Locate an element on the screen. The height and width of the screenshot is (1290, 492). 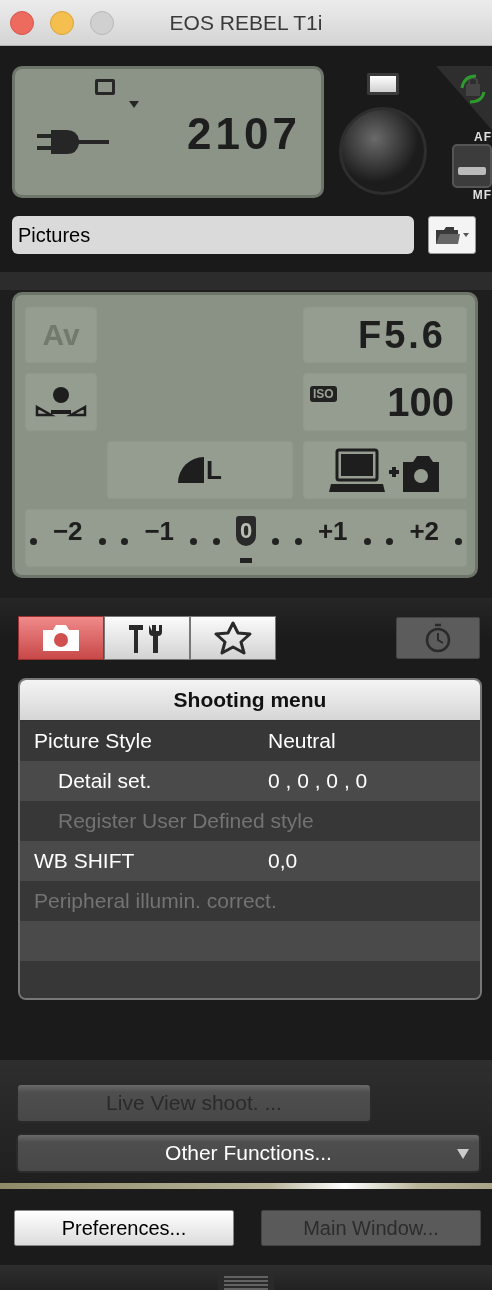
save-destination-cell is located at coordinates (385, 470).